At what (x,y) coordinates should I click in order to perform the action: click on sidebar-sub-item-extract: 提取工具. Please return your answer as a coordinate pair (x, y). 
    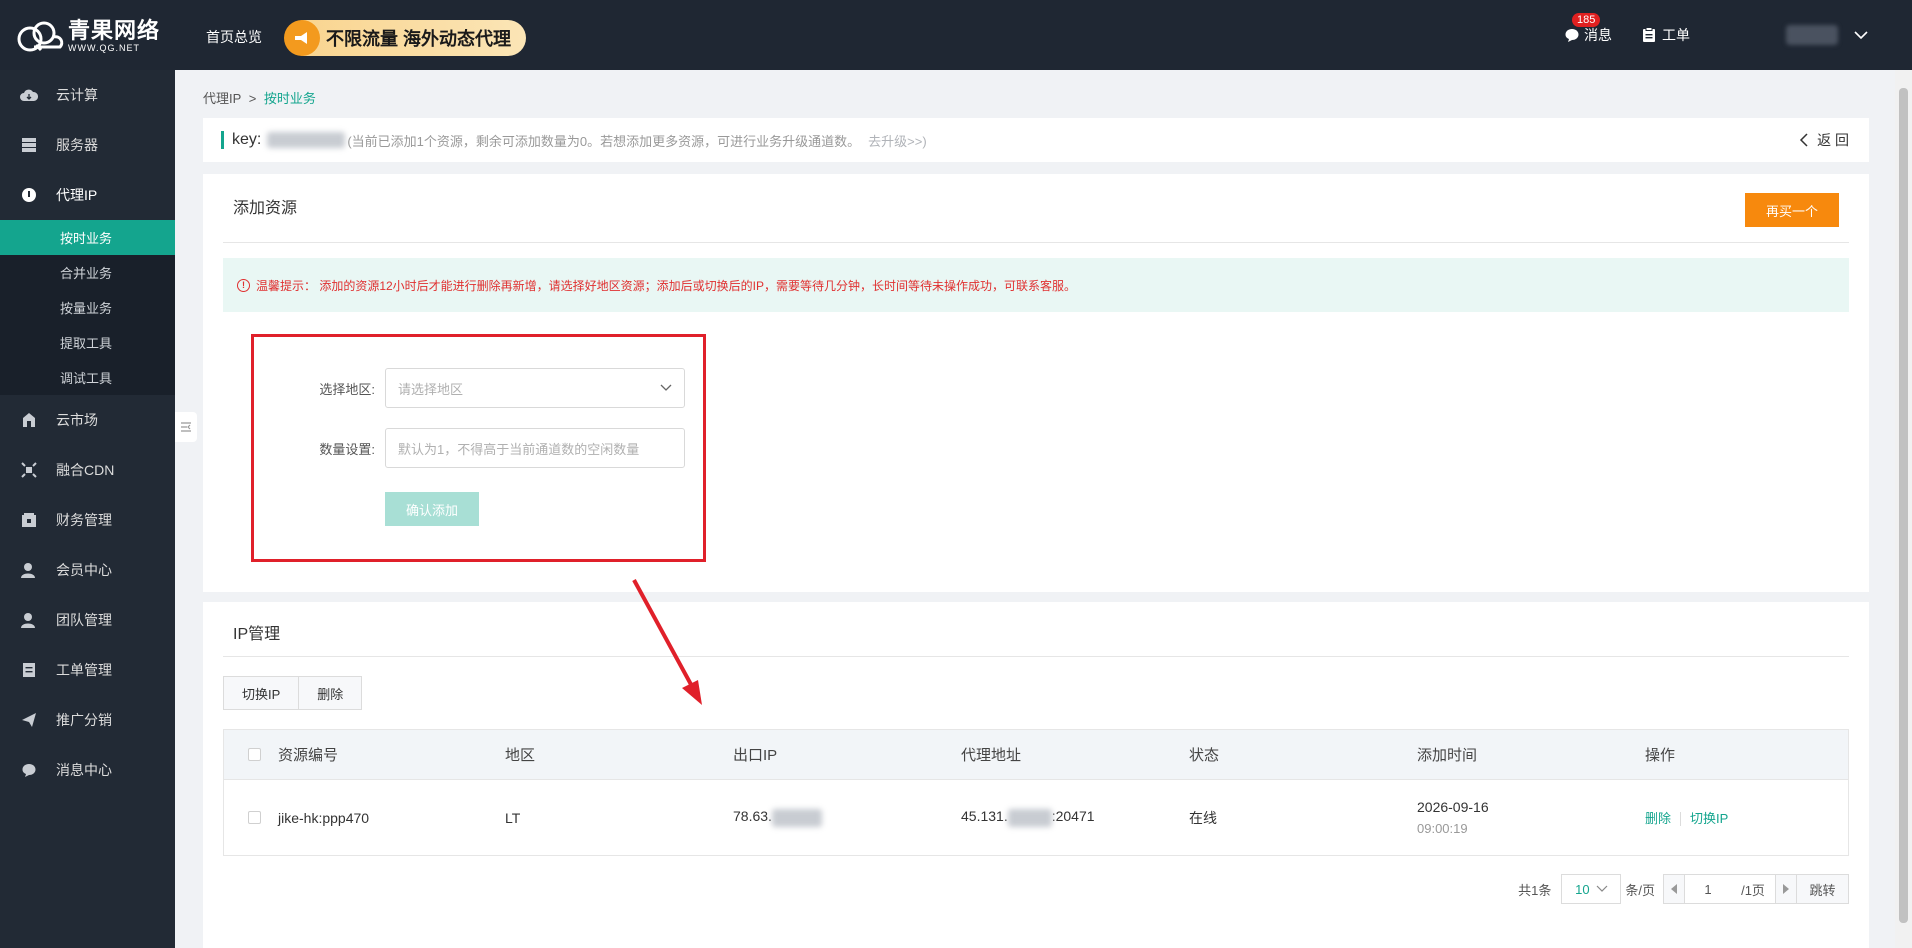
    Looking at the image, I should click on (87, 342).